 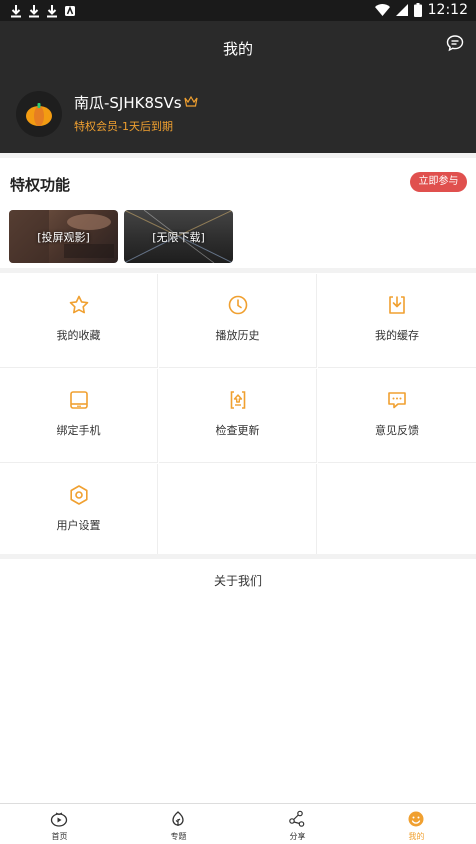 I want to click on topic-icon, so click(x=178, y=818).